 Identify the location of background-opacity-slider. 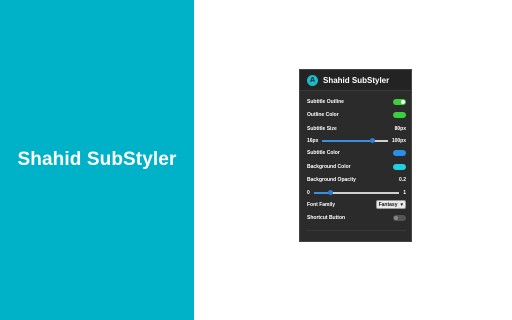
(356, 192).